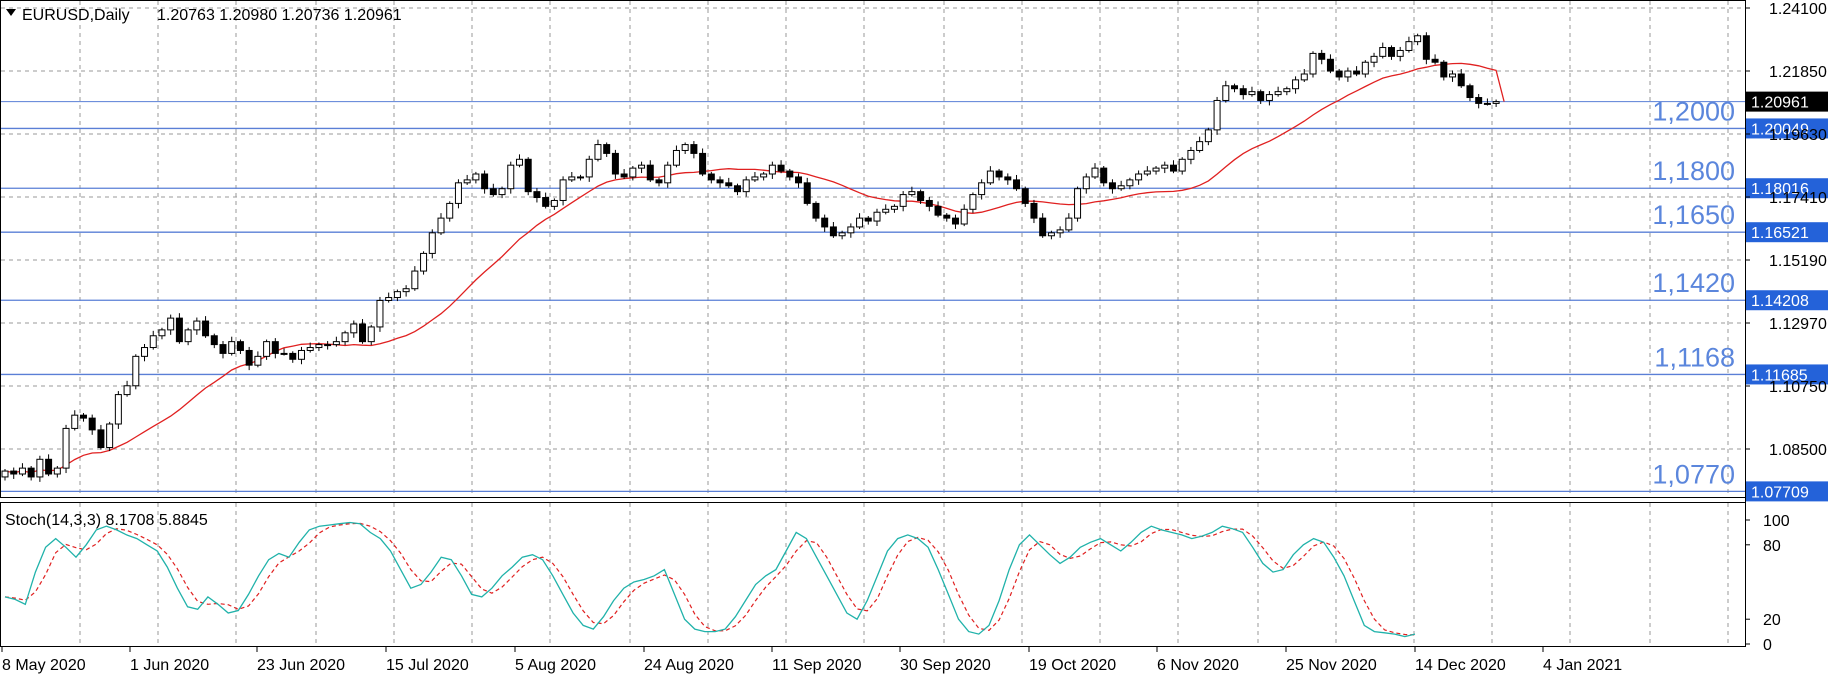 The image size is (1828, 678). What do you see at coordinates (44, 665) in the screenshot?
I see `date-label: 8 May 2020` at bounding box center [44, 665].